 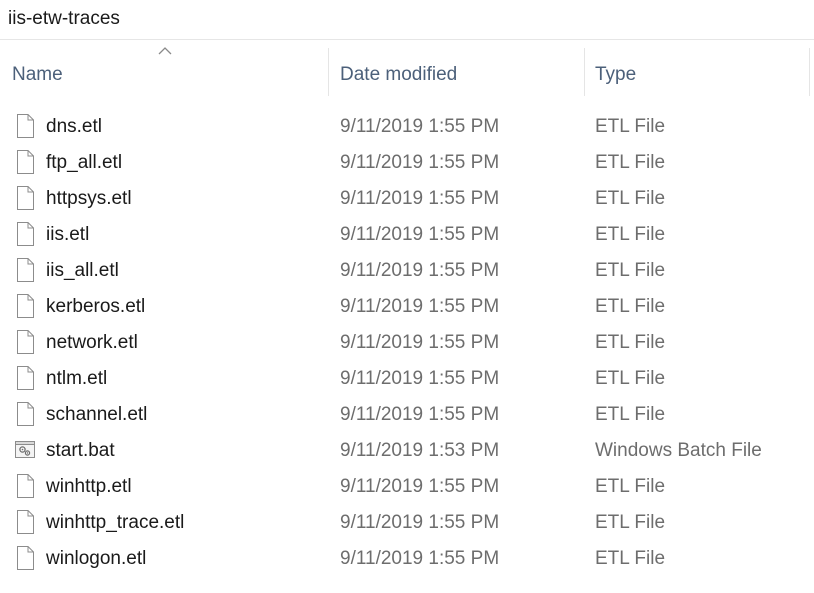 I want to click on file-name: network.etl, so click(x=92, y=343).